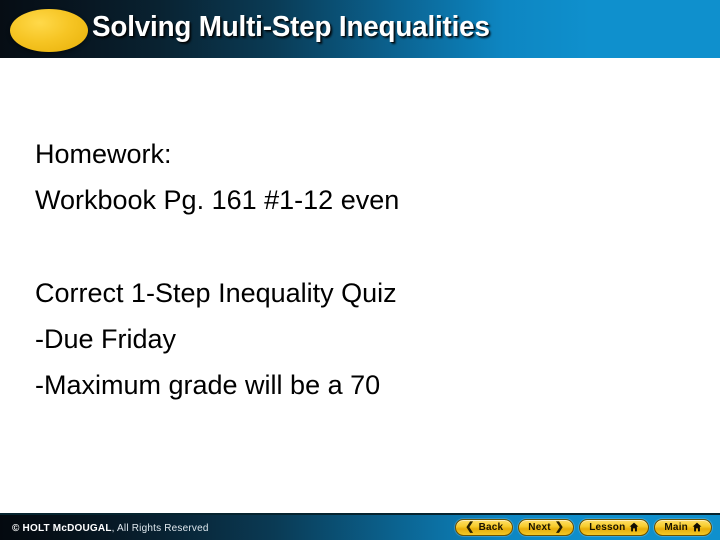 This screenshot has width=720, height=540. I want to click on navigation-button-group: ❮ Back Next ❯ Lesson Main, so click(583, 527).